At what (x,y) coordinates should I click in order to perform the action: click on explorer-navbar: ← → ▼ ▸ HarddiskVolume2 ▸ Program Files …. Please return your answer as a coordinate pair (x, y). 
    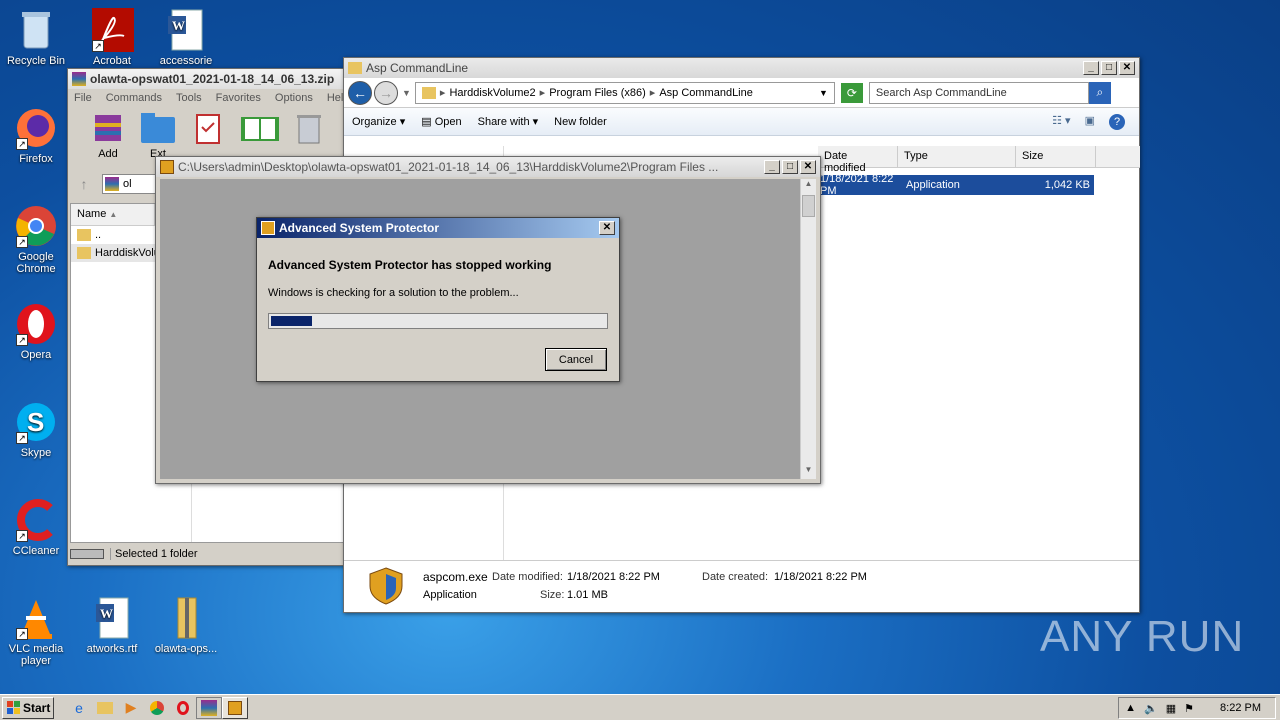
    Looking at the image, I should click on (741, 93).